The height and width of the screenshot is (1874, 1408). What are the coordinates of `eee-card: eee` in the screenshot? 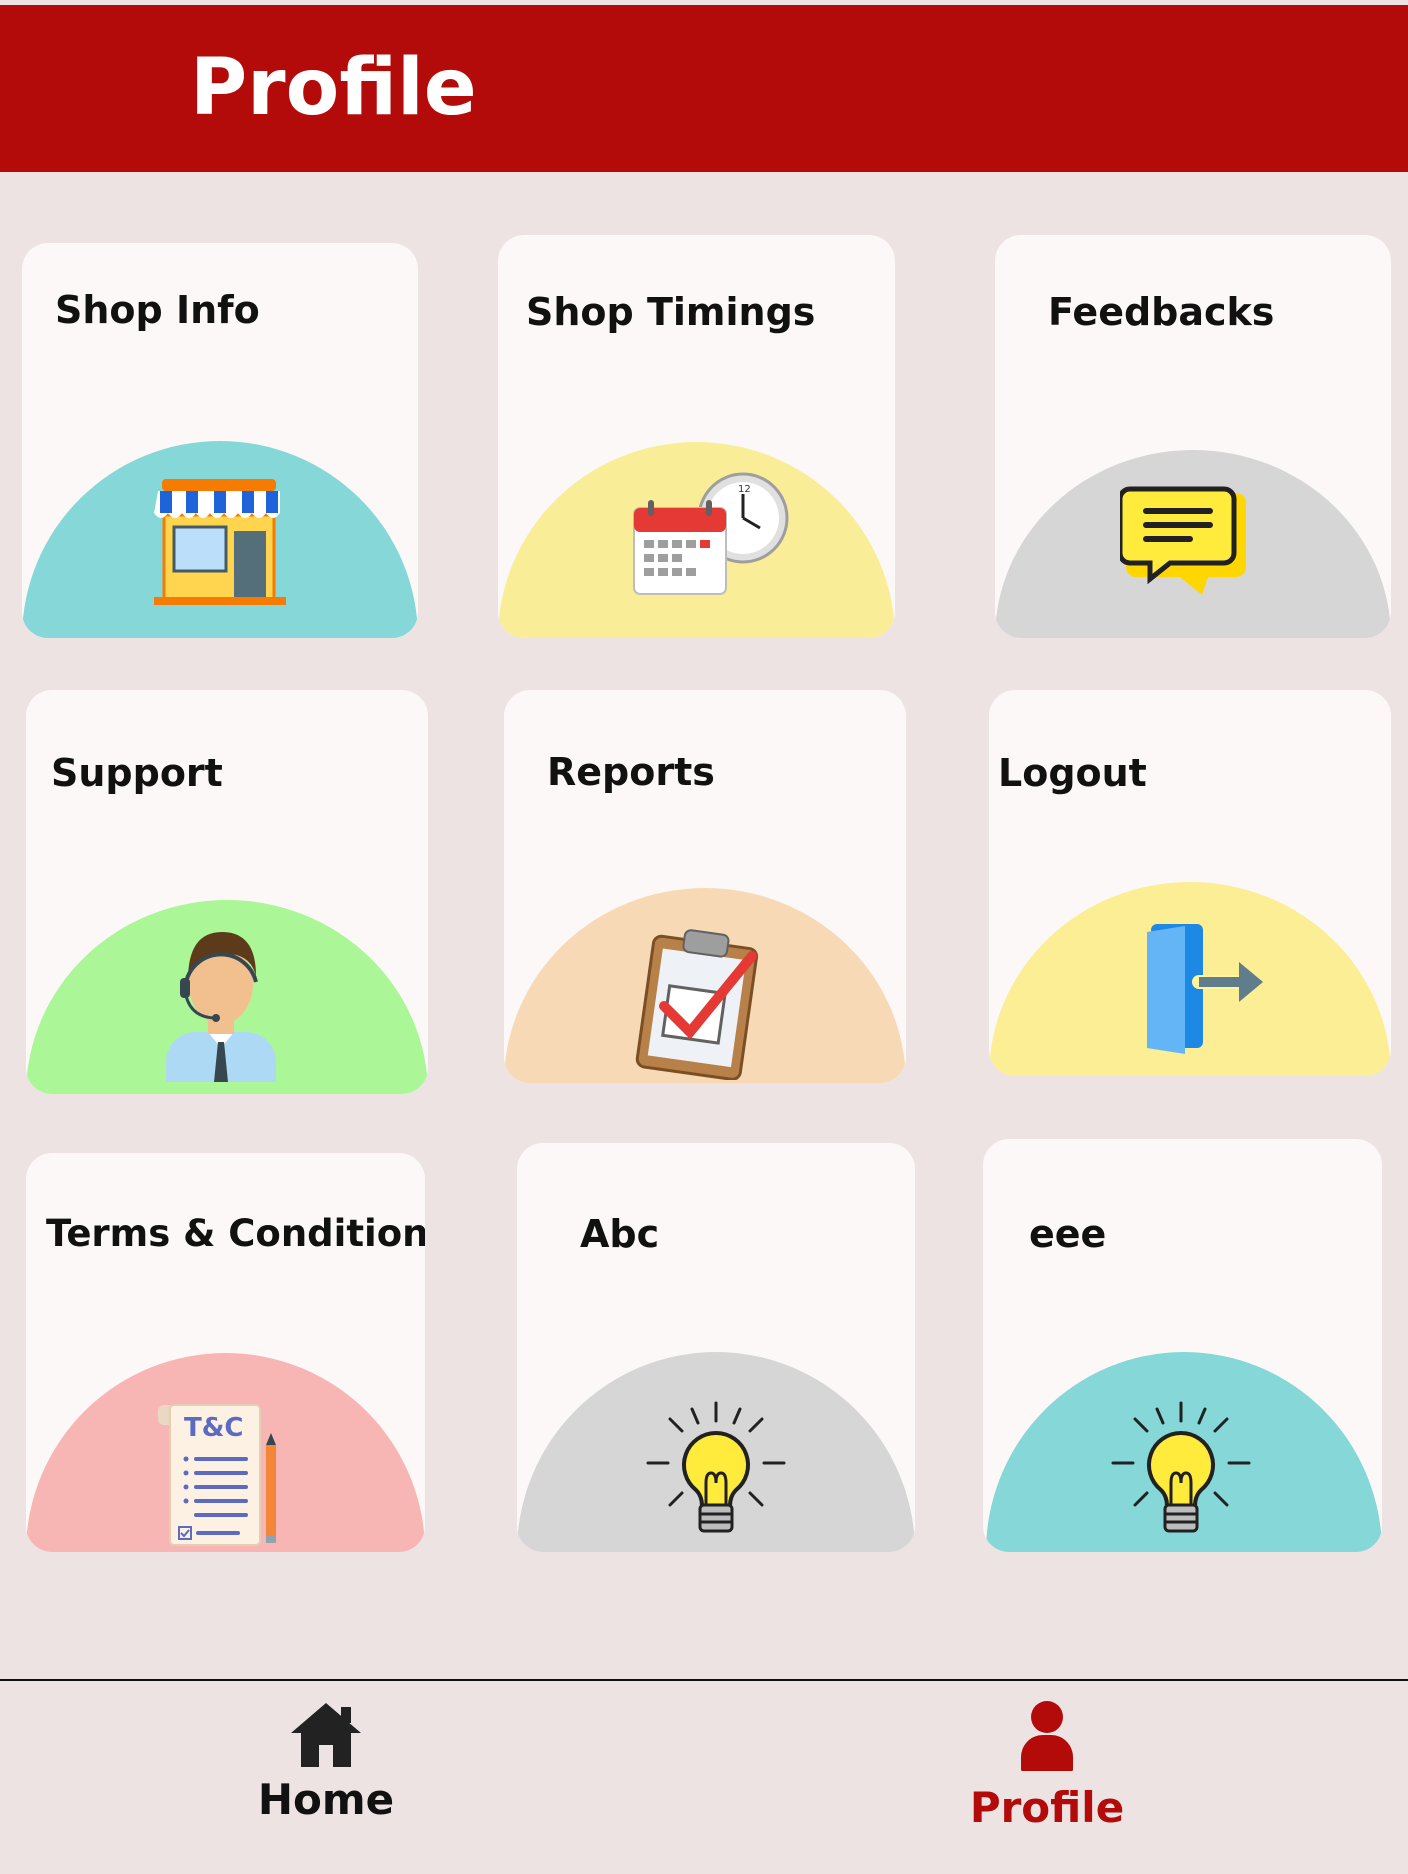 It's located at (1182, 1345).